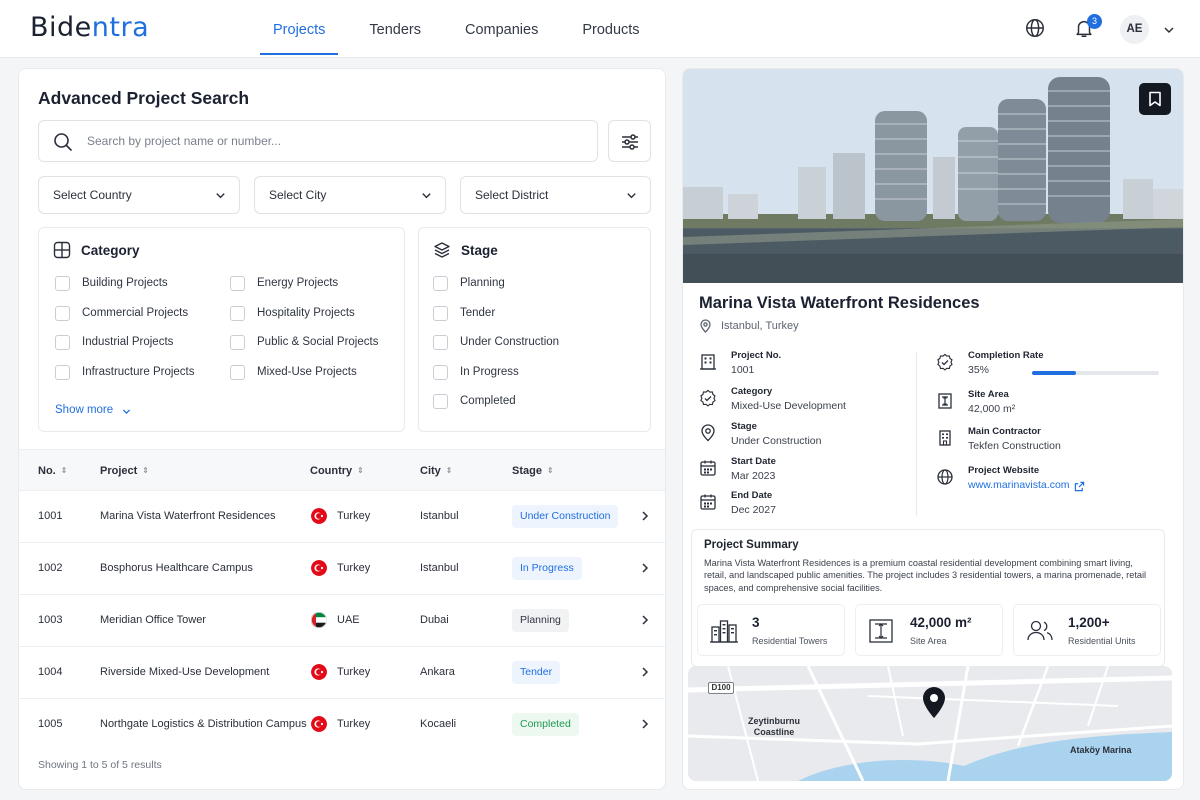  I want to click on bookmark-button, so click(1155, 99).